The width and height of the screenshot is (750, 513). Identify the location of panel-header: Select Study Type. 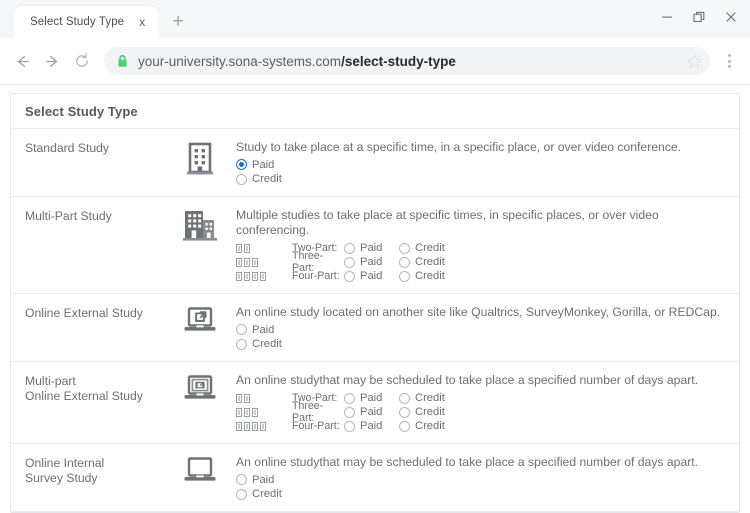
(375, 111).